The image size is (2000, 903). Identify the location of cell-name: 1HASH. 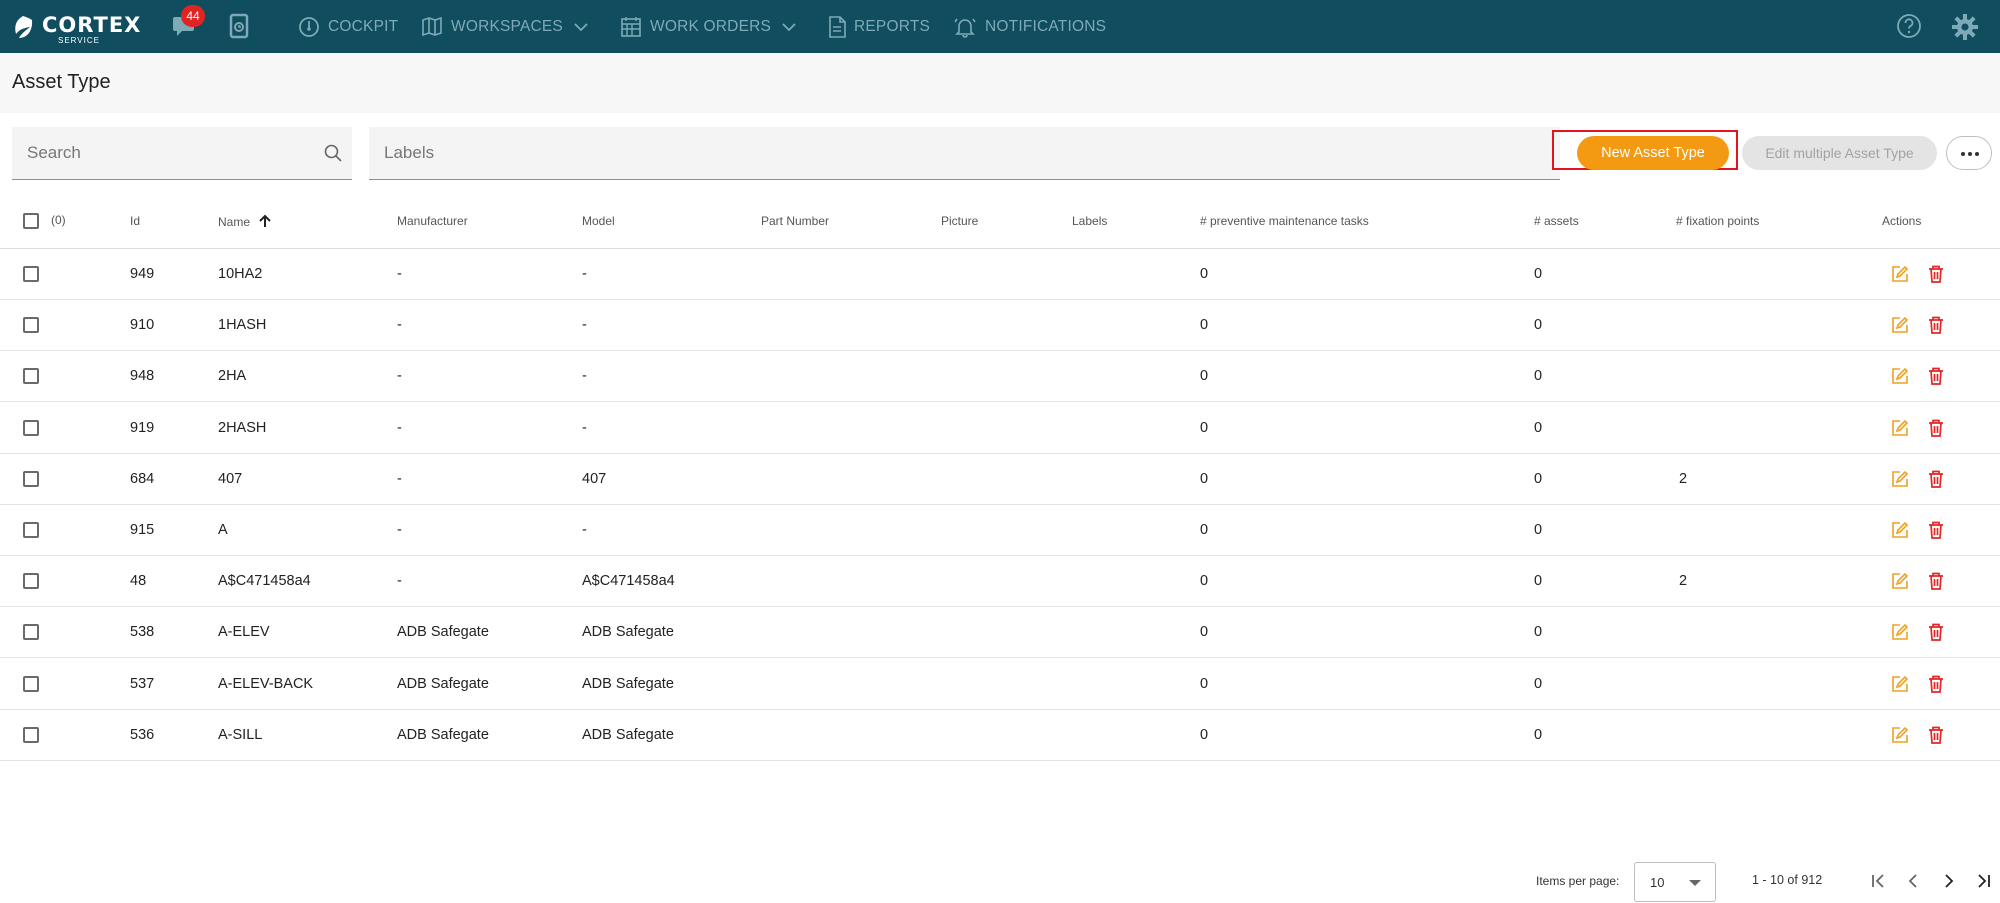
(242, 325).